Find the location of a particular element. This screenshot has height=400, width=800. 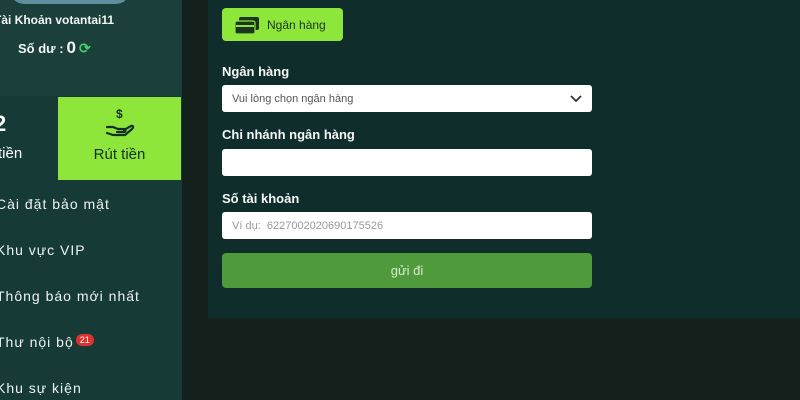

balance-row: Số dư :0 ⟳ is located at coordinates (54, 48).